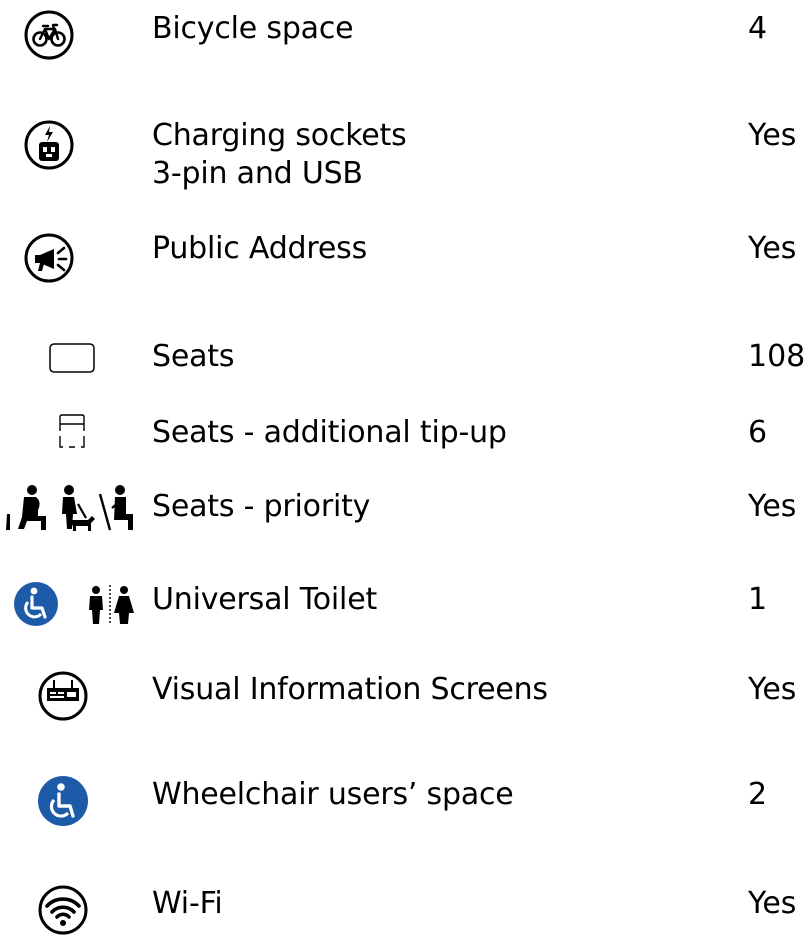 The image size is (809, 946). Describe the element at coordinates (193, 356) in the screenshot. I see `facility-label: Seats` at that location.